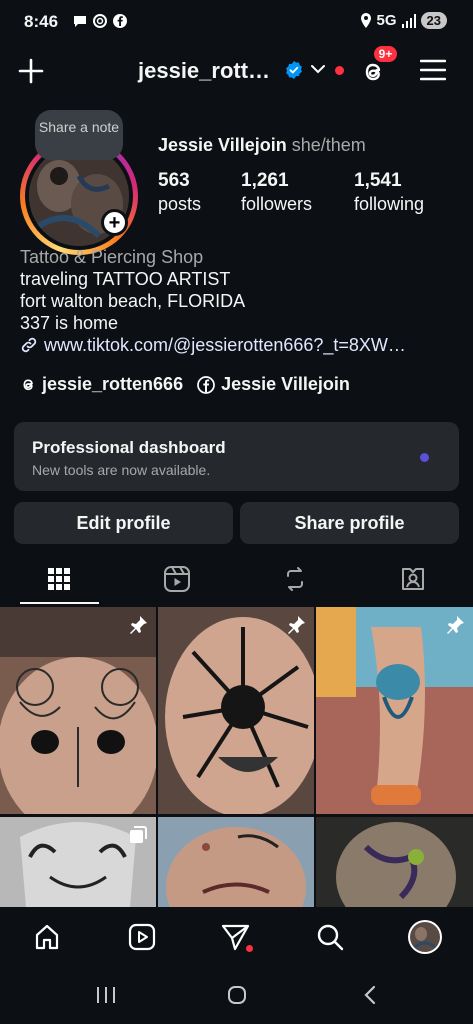 The width and height of the screenshot is (473, 1024). What do you see at coordinates (125, 279) in the screenshot?
I see `bio-line: traveling TATTOO ARTIST` at bounding box center [125, 279].